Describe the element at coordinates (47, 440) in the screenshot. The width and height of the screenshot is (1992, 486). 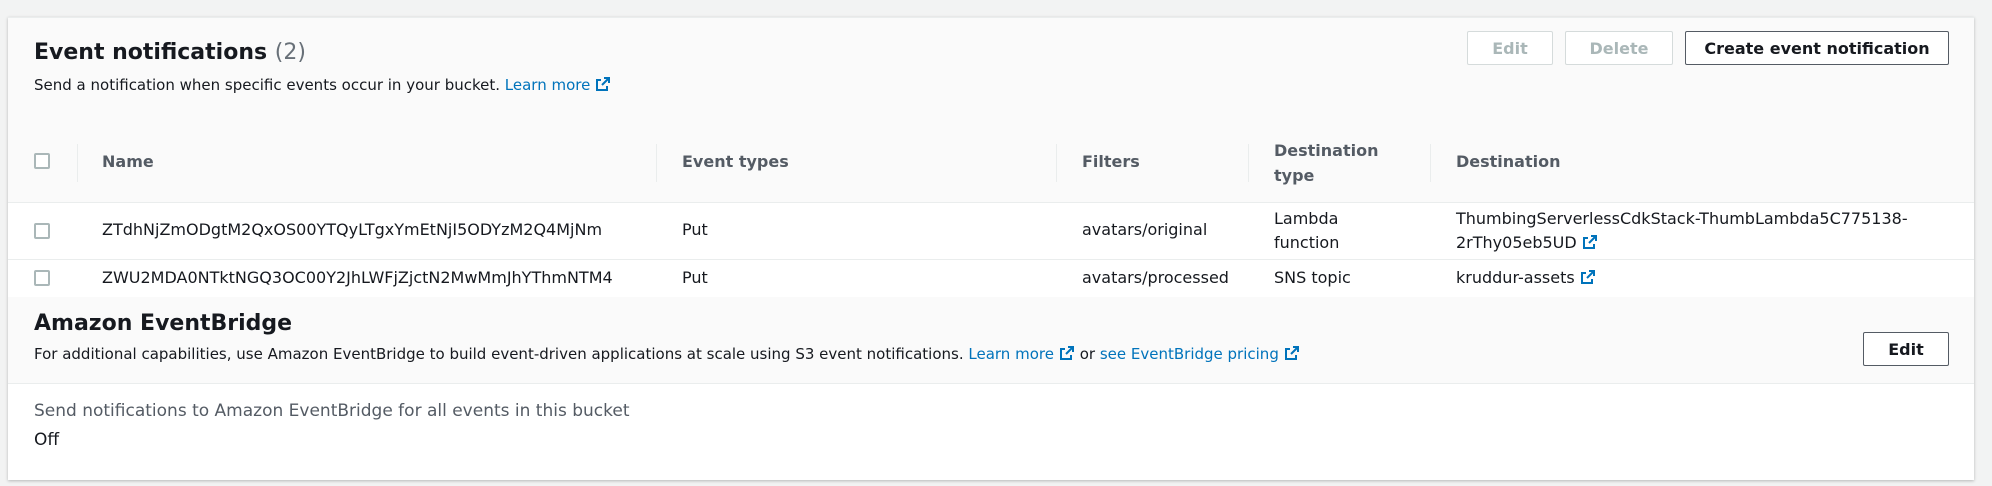
I see `eventbridge-setting-value: Off` at that location.